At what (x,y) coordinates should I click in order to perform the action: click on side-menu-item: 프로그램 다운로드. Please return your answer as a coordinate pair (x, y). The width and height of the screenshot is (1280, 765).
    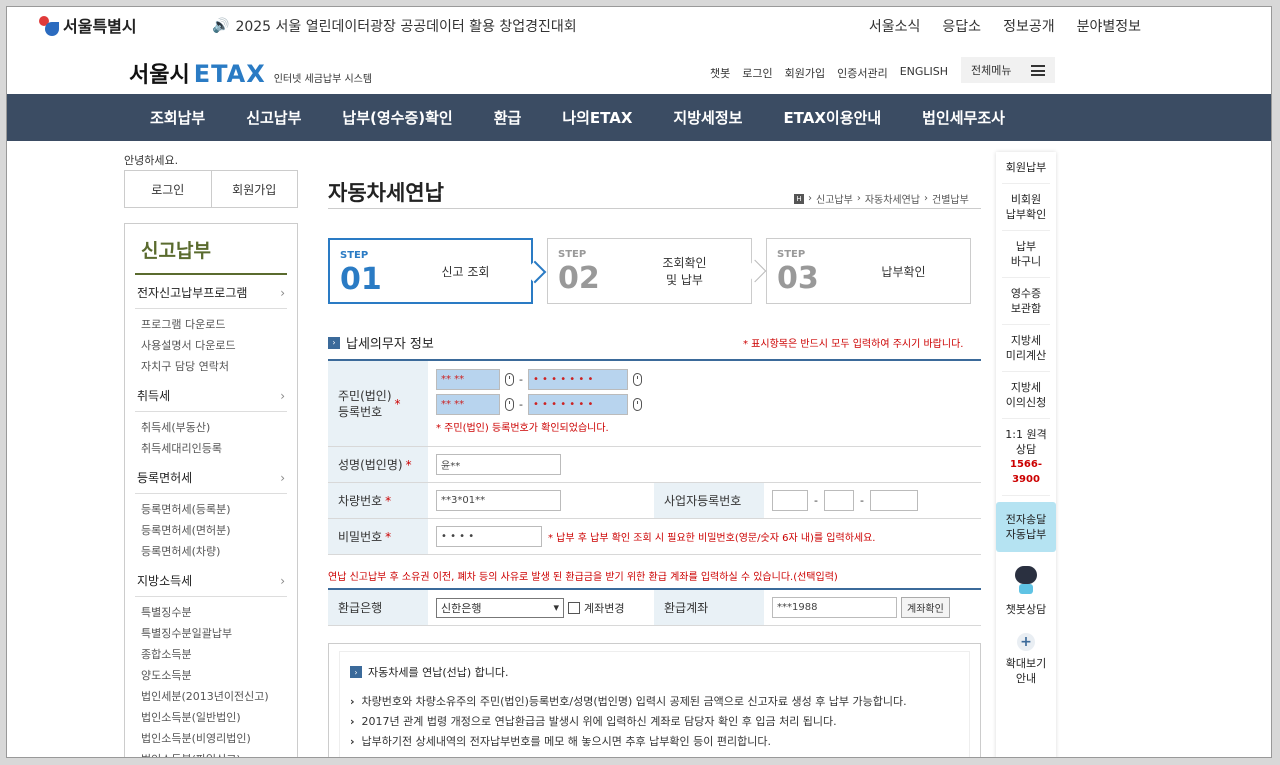
    Looking at the image, I should click on (211, 324).